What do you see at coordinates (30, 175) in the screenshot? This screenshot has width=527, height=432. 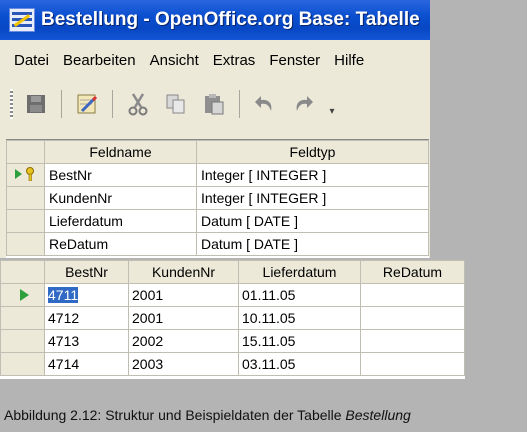 I see `primary-key-icon` at bounding box center [30, 175].